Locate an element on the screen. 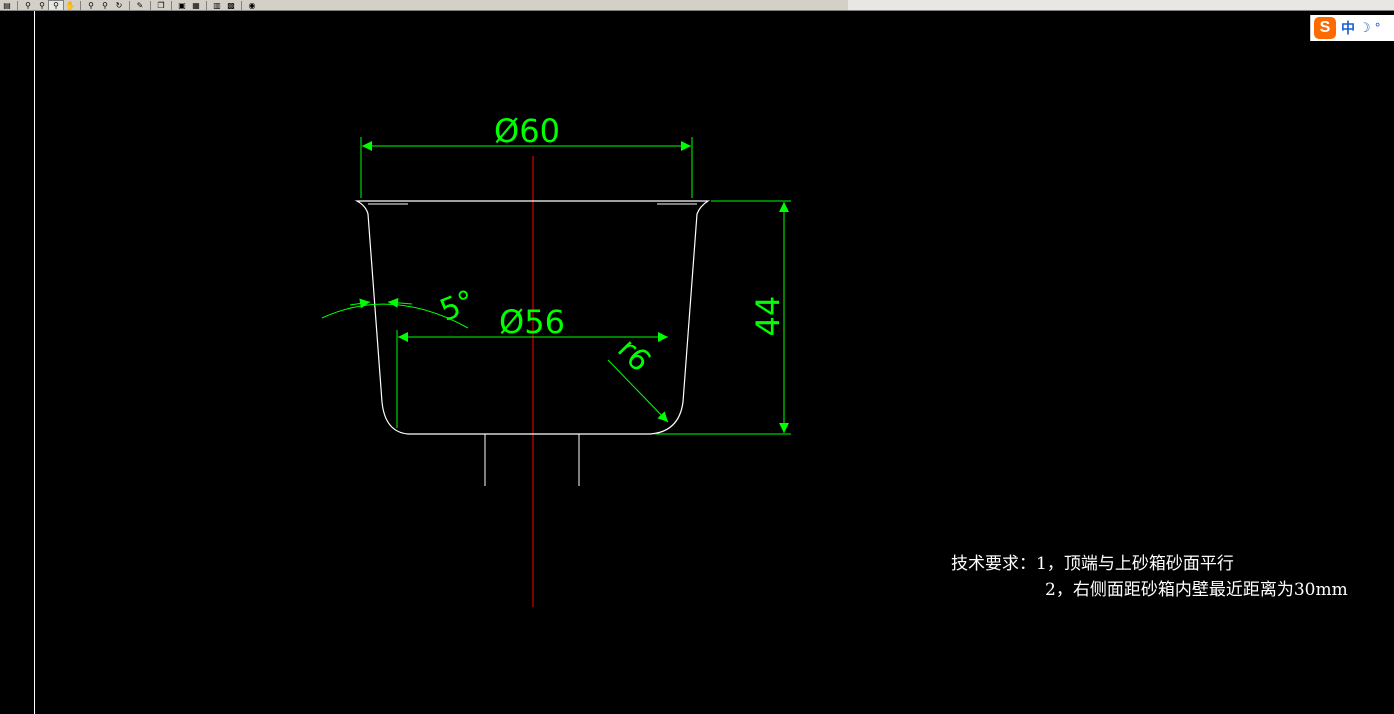 This screenshot has width=1394, height=714. tech-requirement-line-1: 技术要求：1，顶端与上砂箱砂面平行 is located at coordinates (1092, 564).